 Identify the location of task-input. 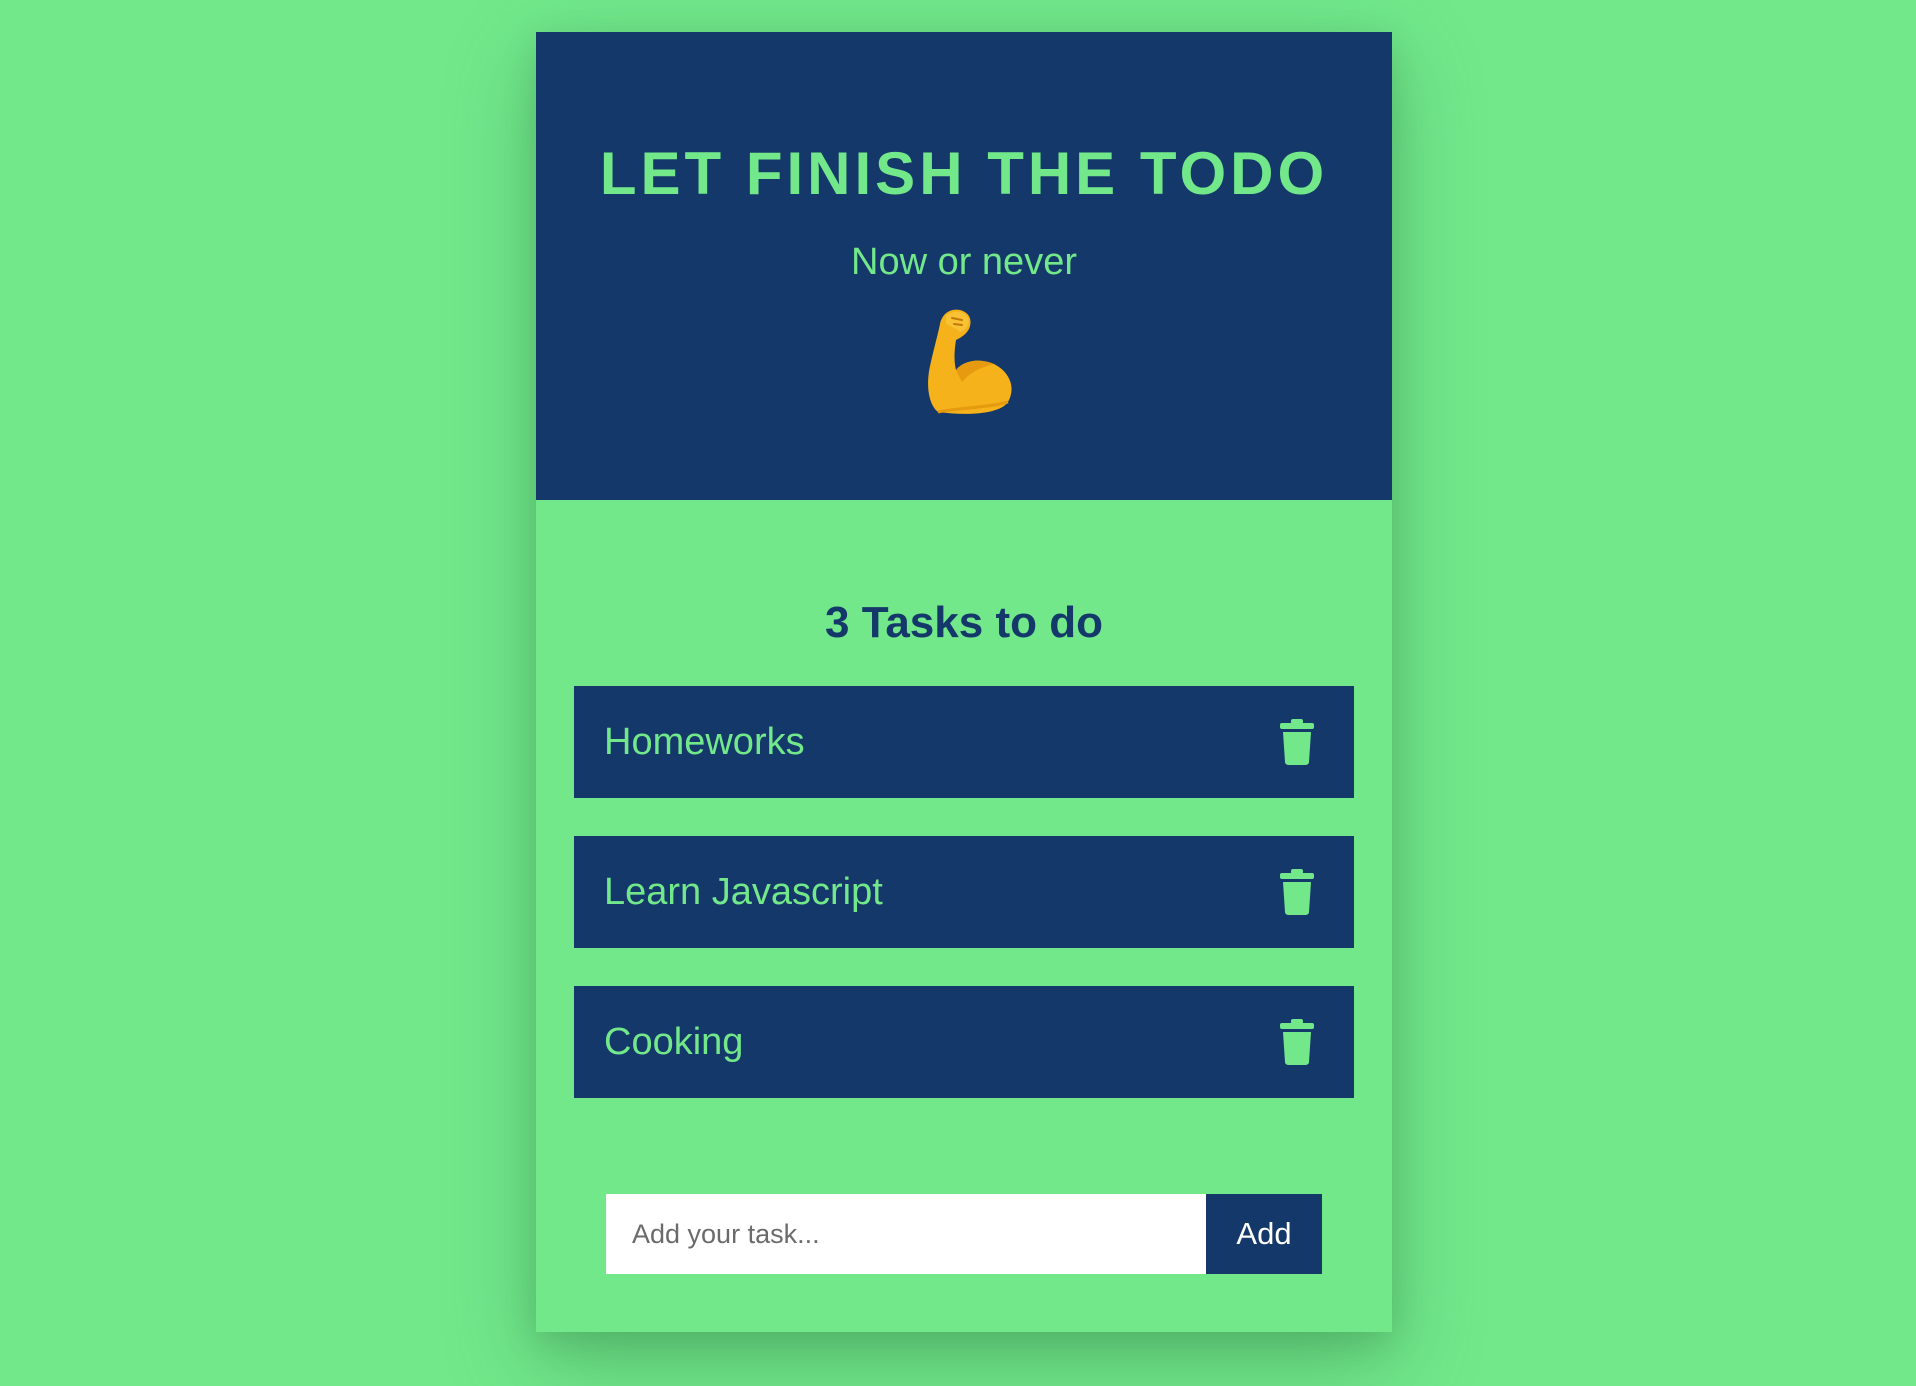
(906, 1234).